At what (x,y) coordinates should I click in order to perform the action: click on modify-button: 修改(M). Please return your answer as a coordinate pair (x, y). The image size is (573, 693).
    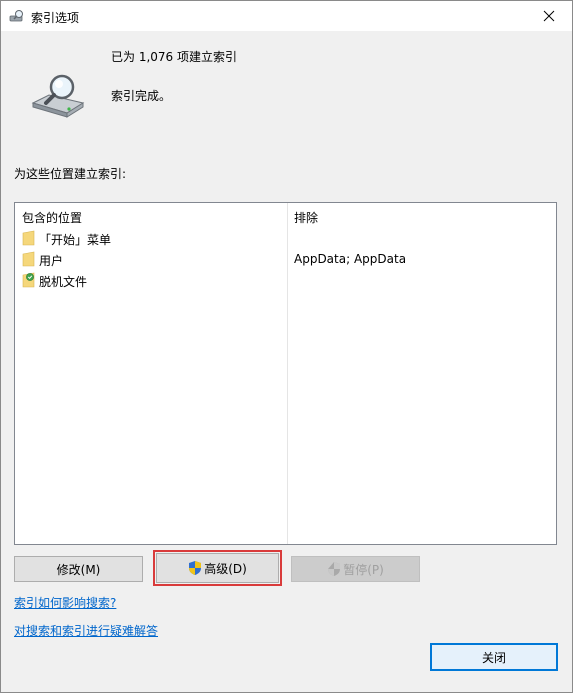
    Looking at the image, I should click on (78, 569).